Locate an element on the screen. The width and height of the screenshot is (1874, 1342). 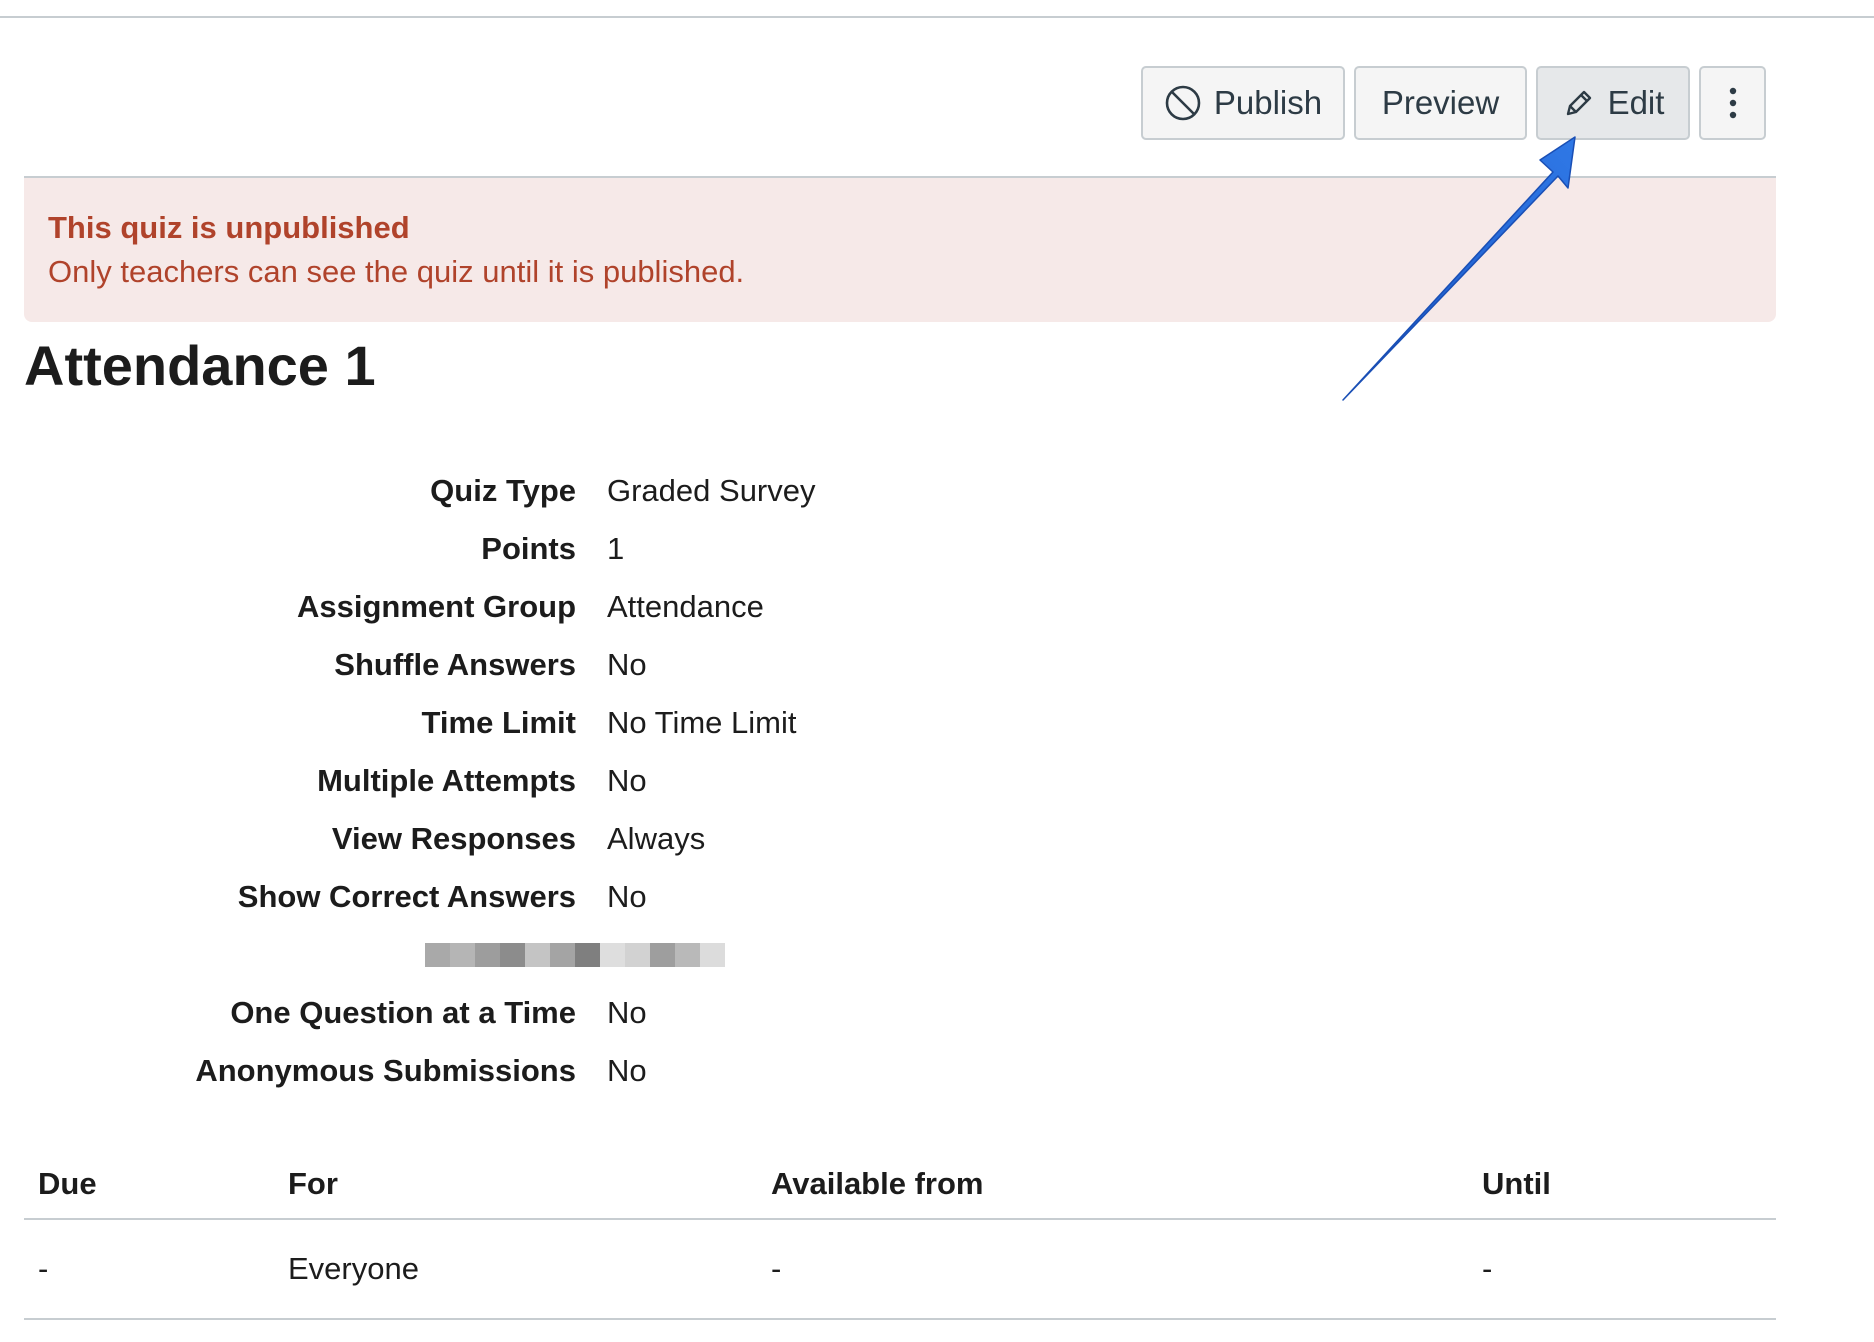
detail-label: Quiz Type is located at coordinates (503, 490).